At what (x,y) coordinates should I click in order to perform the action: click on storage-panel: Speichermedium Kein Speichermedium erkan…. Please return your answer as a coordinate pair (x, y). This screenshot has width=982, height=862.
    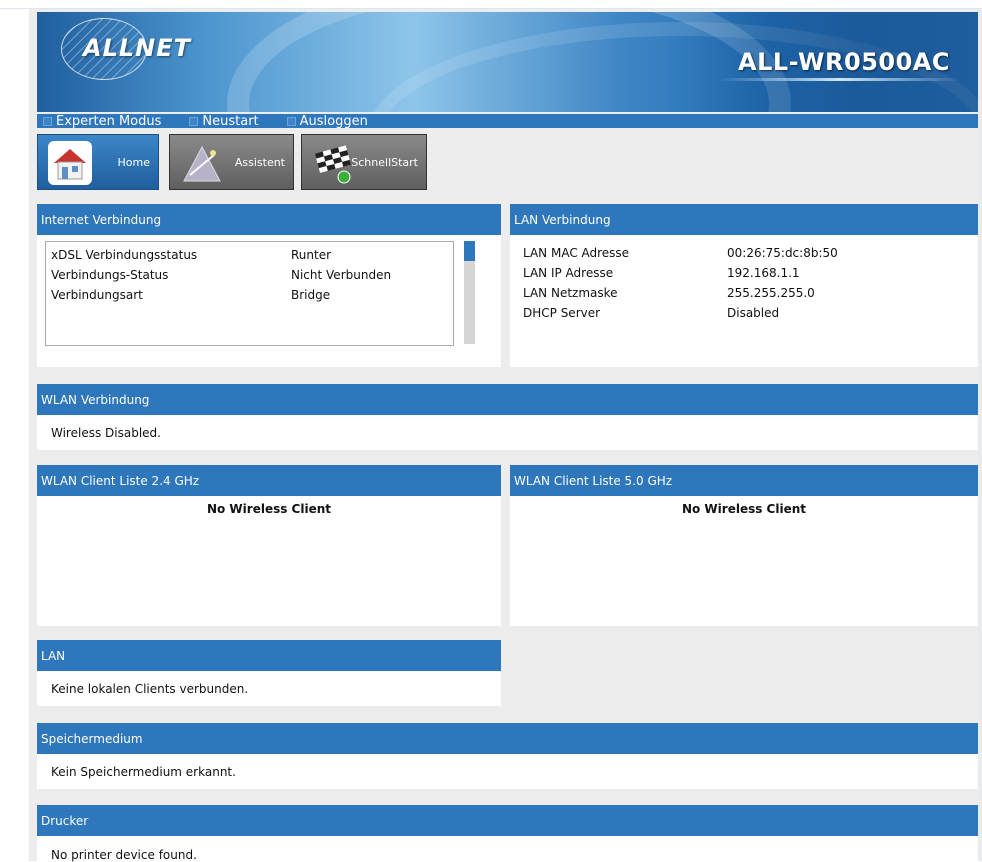
    Looking at the image, I should click on (507, 756).